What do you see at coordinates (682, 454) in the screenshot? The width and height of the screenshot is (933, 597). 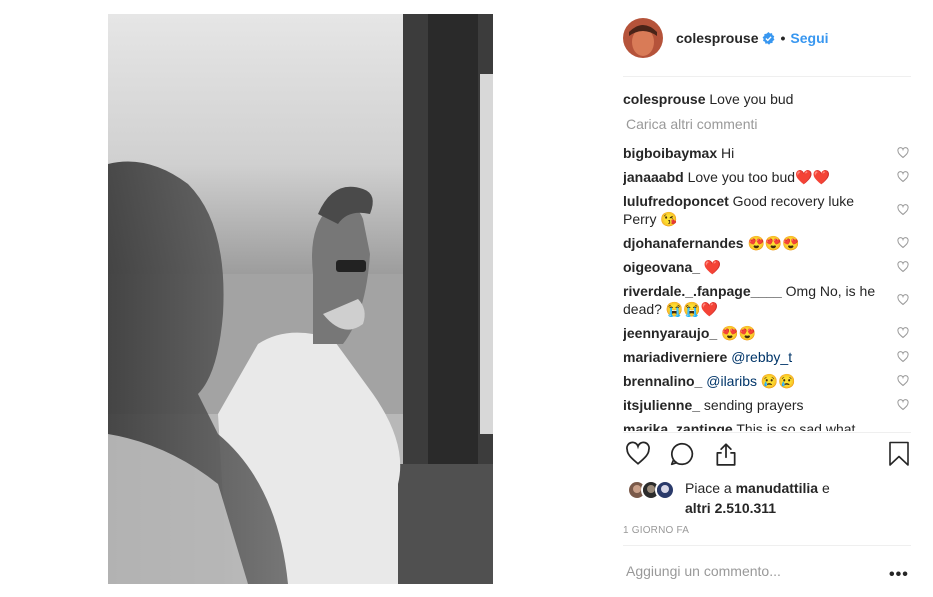 I see `comment-icon` at bounding box center [682, 454].